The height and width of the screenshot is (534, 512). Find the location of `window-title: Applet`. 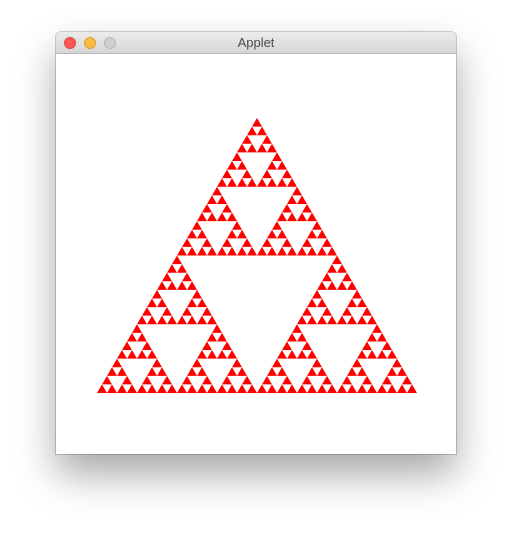

window-title: Applet is located at coordinates (256, 42).